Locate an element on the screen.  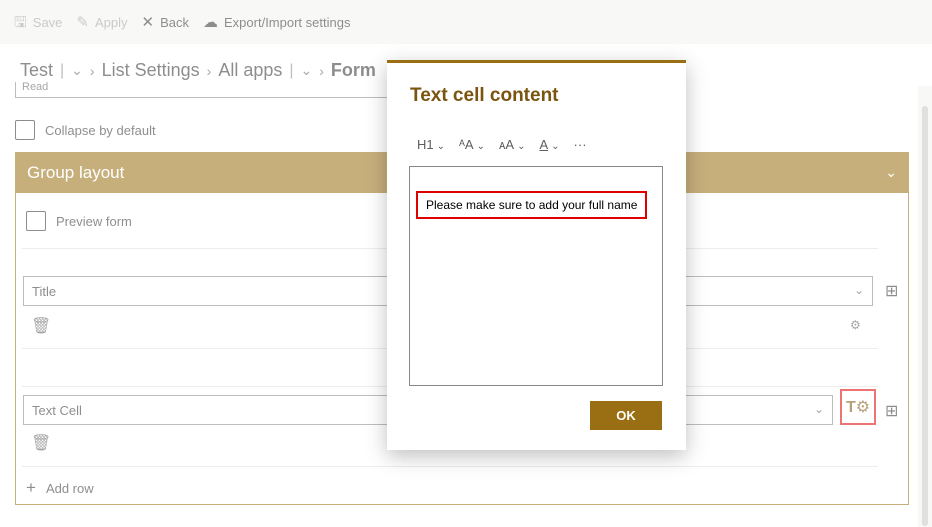
heading-dropdown: H1 ⌄ is located at coordinates (431, 144).